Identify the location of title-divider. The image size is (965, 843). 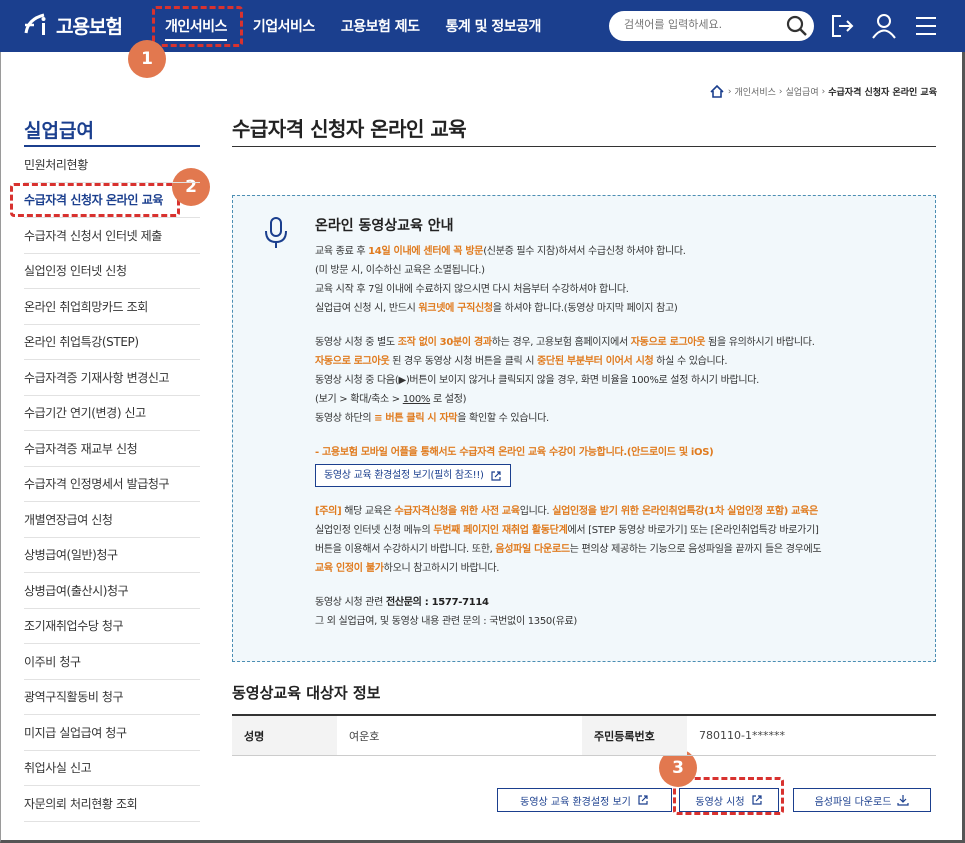
(584, 146).